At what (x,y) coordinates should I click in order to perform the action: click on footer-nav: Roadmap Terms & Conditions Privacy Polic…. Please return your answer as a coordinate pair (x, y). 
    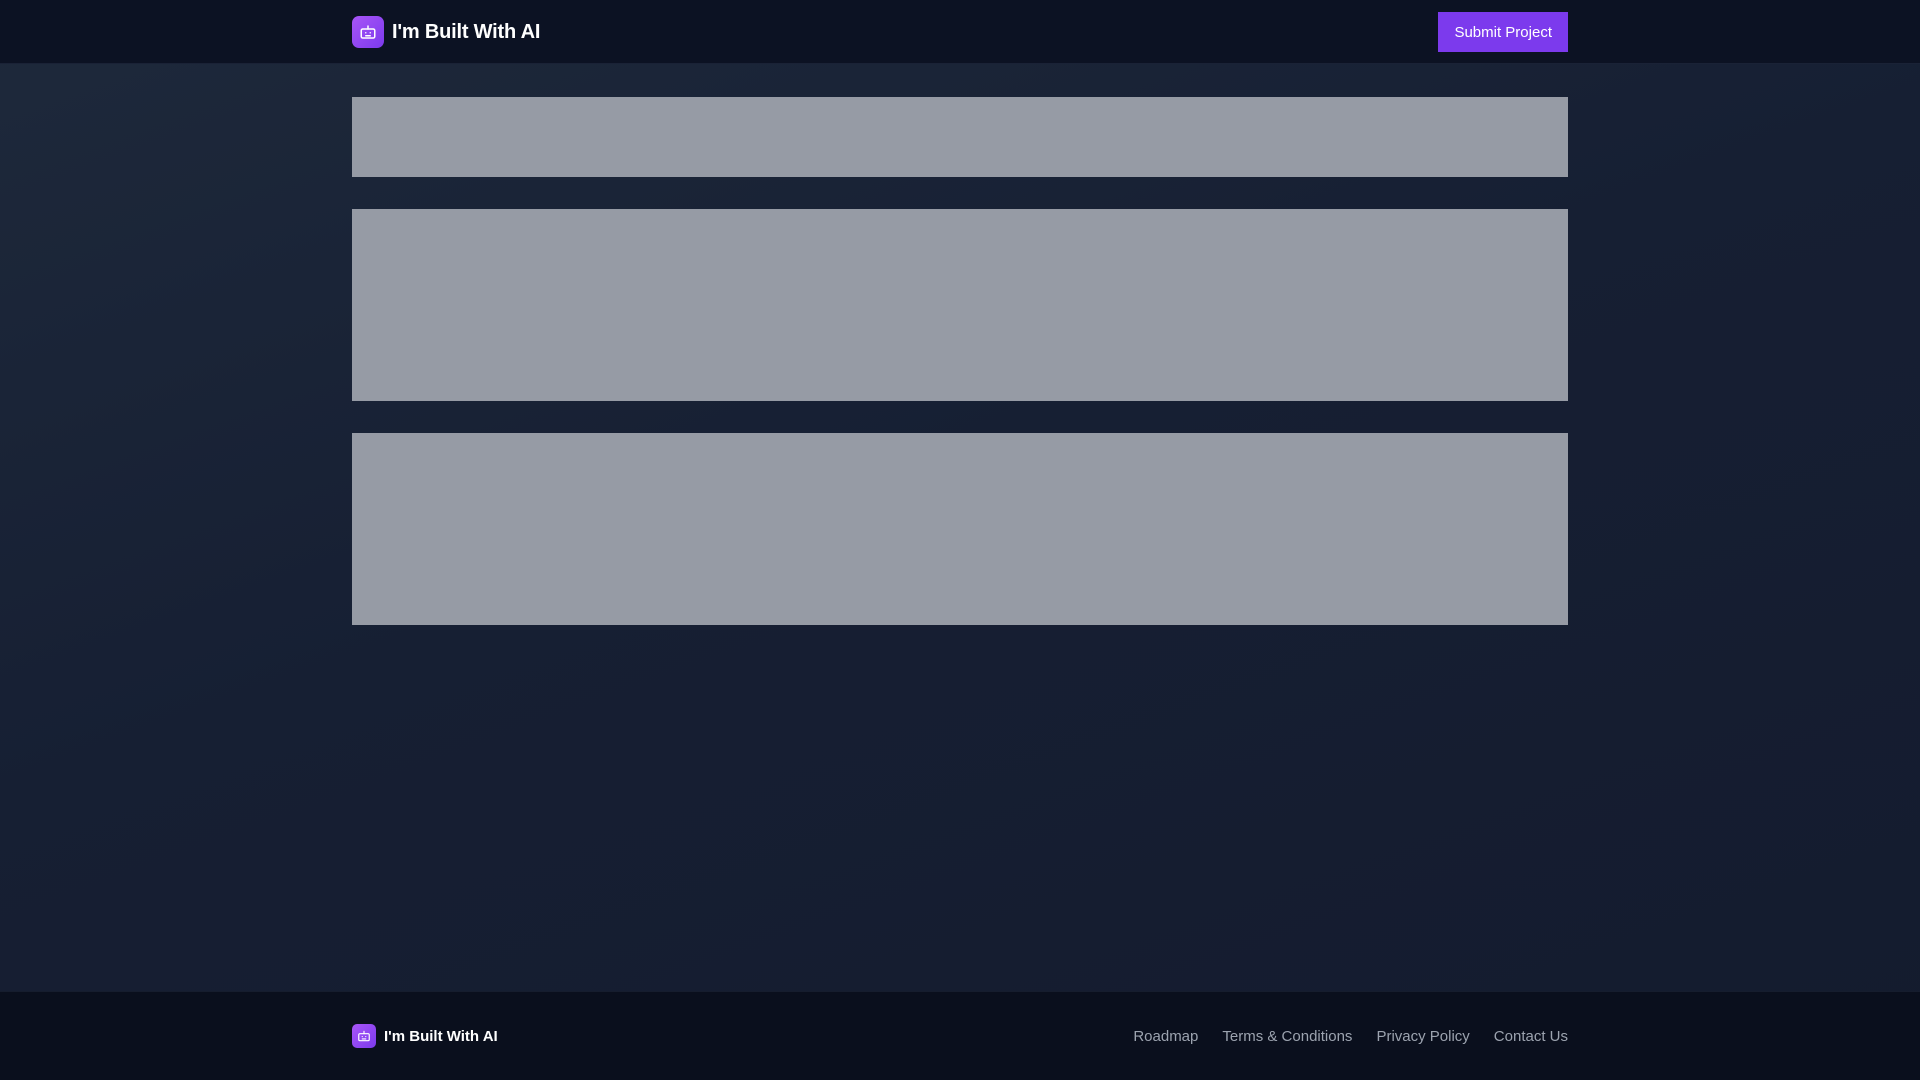
    Looking at the image, I should click on (1350, 1036).